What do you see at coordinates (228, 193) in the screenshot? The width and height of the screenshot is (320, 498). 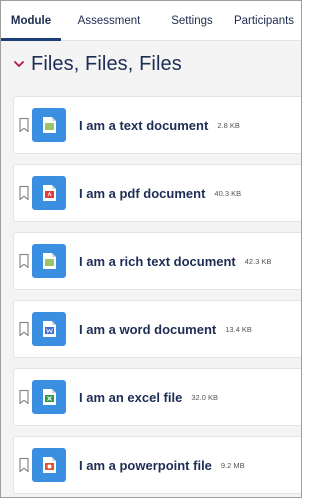 I see `file-size: 40.3 KB` at bounding box center [228, 193].